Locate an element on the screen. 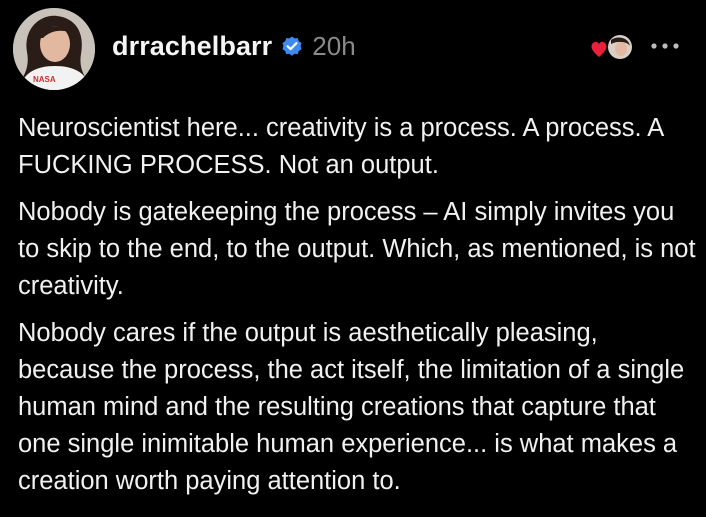 The width and height of the screenshot is (706, 517). heart-reaction-icon is located at coordinates (612, 47).